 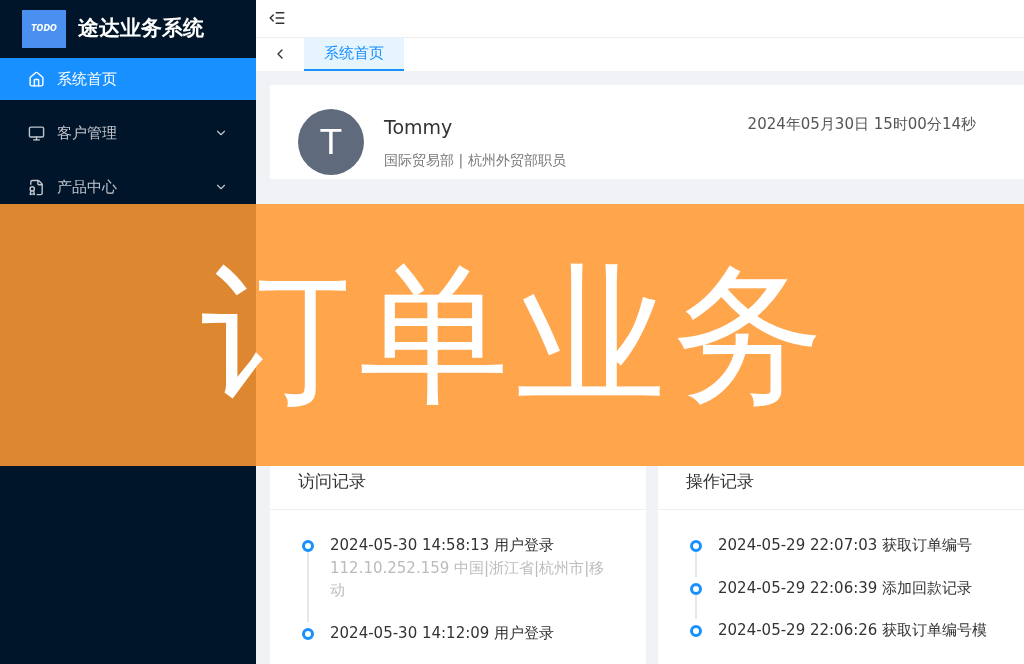 What do you see at coordinates (475, 160) in the screenshot?
I see `user-department: 国际贸易部 | 杭州外贸部职员` at bounding box center [475, 160].